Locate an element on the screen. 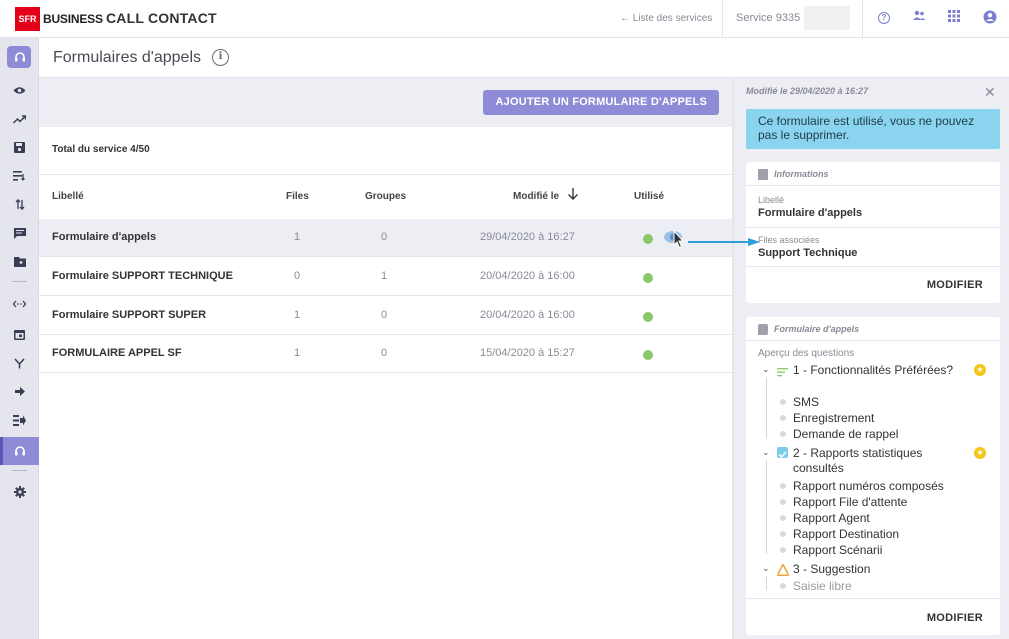 This screenshot has height=639, width=1009. files-value: Support Technique is located at coordinates (808, 253).